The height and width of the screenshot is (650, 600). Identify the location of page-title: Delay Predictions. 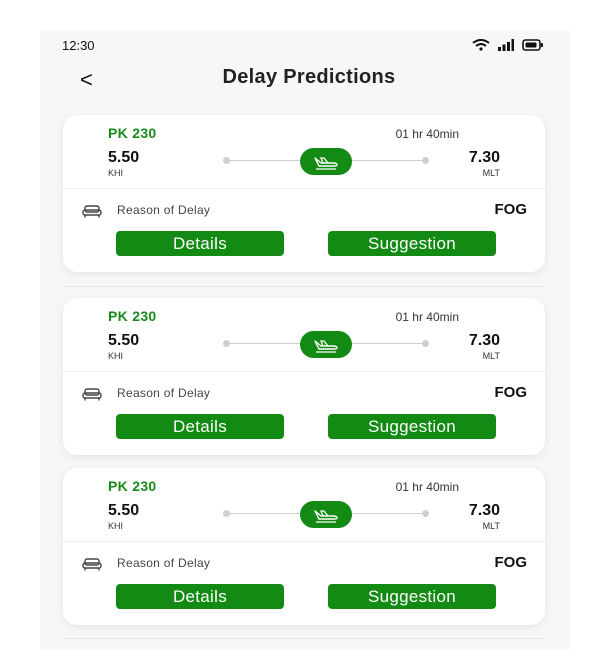
(309, 77).